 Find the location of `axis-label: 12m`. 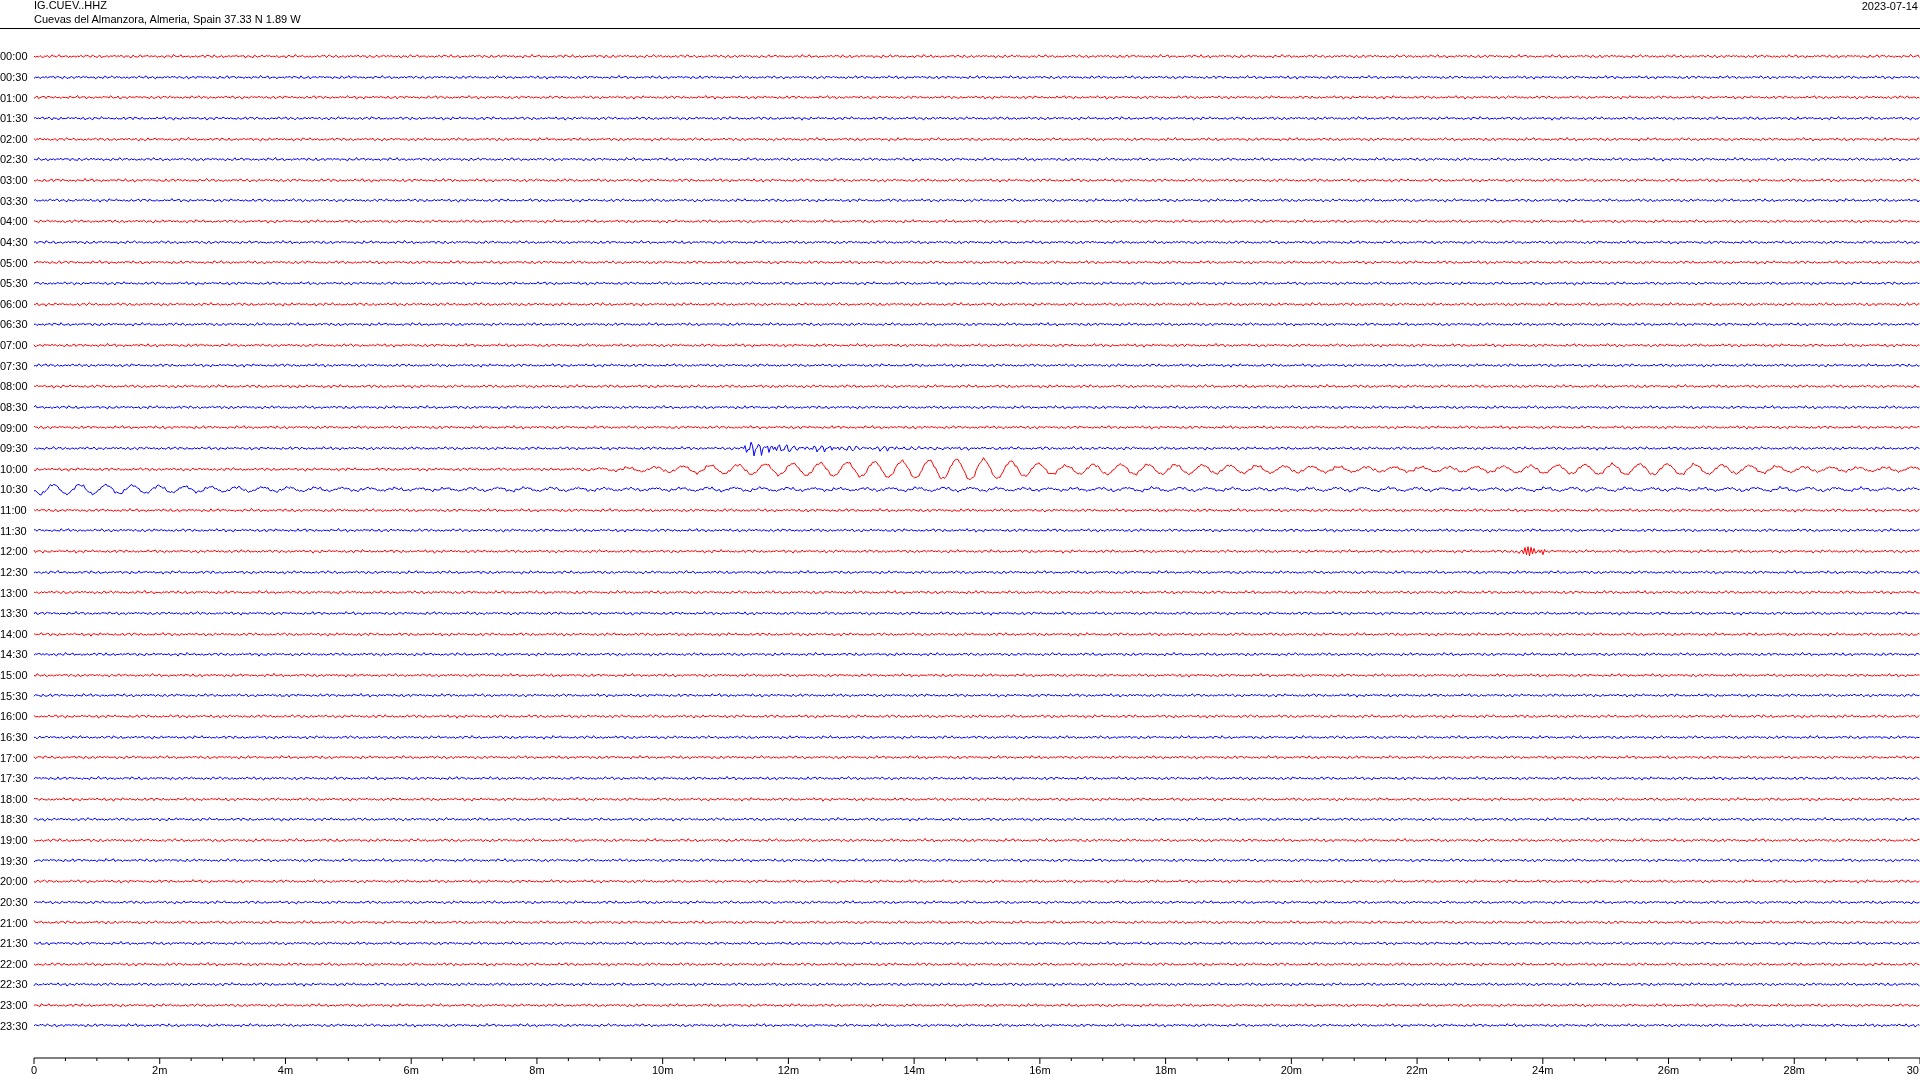

axis-label: 12m is located at coordinates (788, 1070).